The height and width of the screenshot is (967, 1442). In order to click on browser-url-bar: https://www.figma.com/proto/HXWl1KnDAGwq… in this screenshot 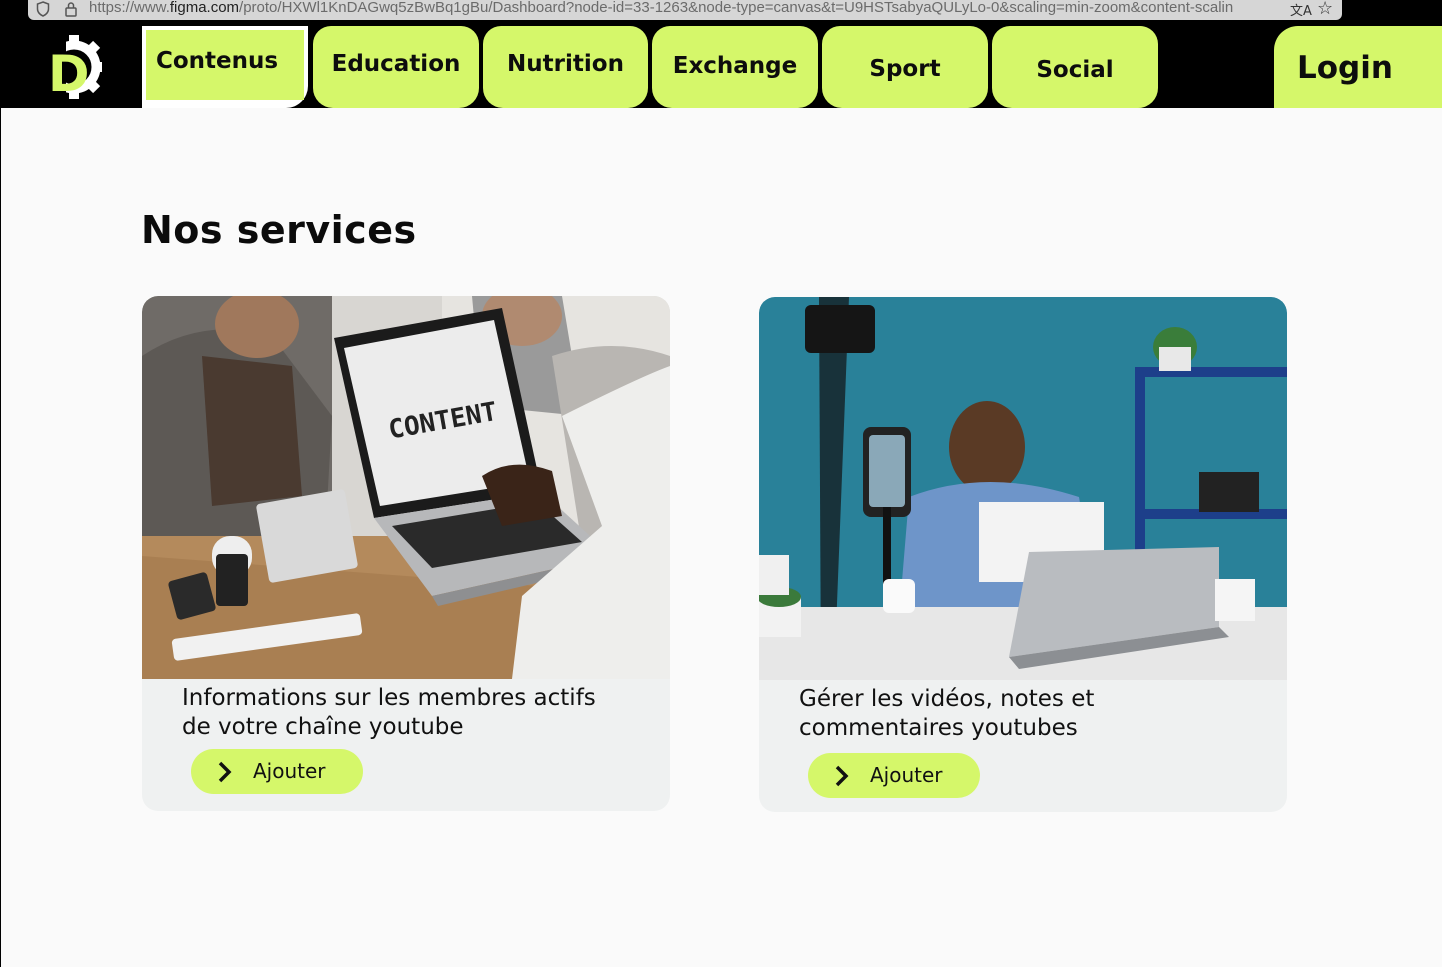, I will do `click(721, 13)`.